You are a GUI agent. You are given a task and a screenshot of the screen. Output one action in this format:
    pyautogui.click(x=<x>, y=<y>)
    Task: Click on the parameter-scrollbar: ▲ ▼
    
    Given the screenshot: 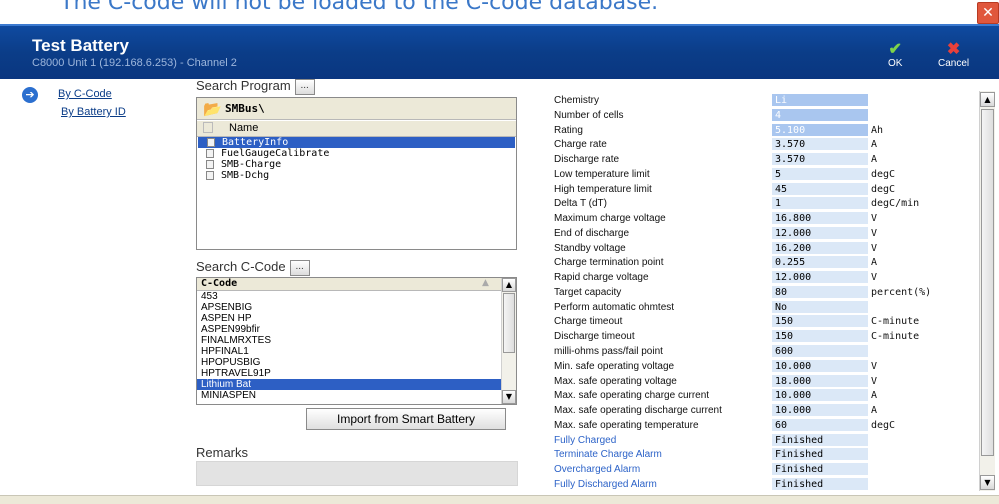 What is the action you would take?
    pyautogui.click(x=987, y=291)
    